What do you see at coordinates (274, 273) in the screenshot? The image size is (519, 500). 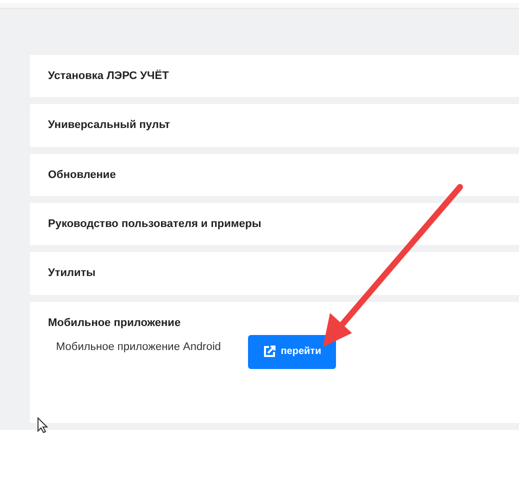 I see `section-title: Утилиты` at bounding box center [274, 273].